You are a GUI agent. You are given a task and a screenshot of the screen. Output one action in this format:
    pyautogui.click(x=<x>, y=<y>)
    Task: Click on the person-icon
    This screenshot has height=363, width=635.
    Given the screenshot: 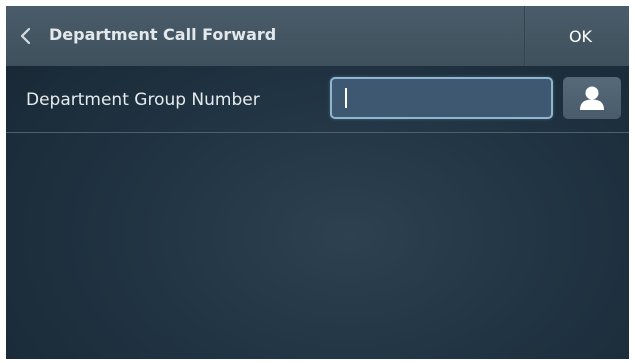 What is the action you would take?
    pyautogui.click(x=592, y=98)
    